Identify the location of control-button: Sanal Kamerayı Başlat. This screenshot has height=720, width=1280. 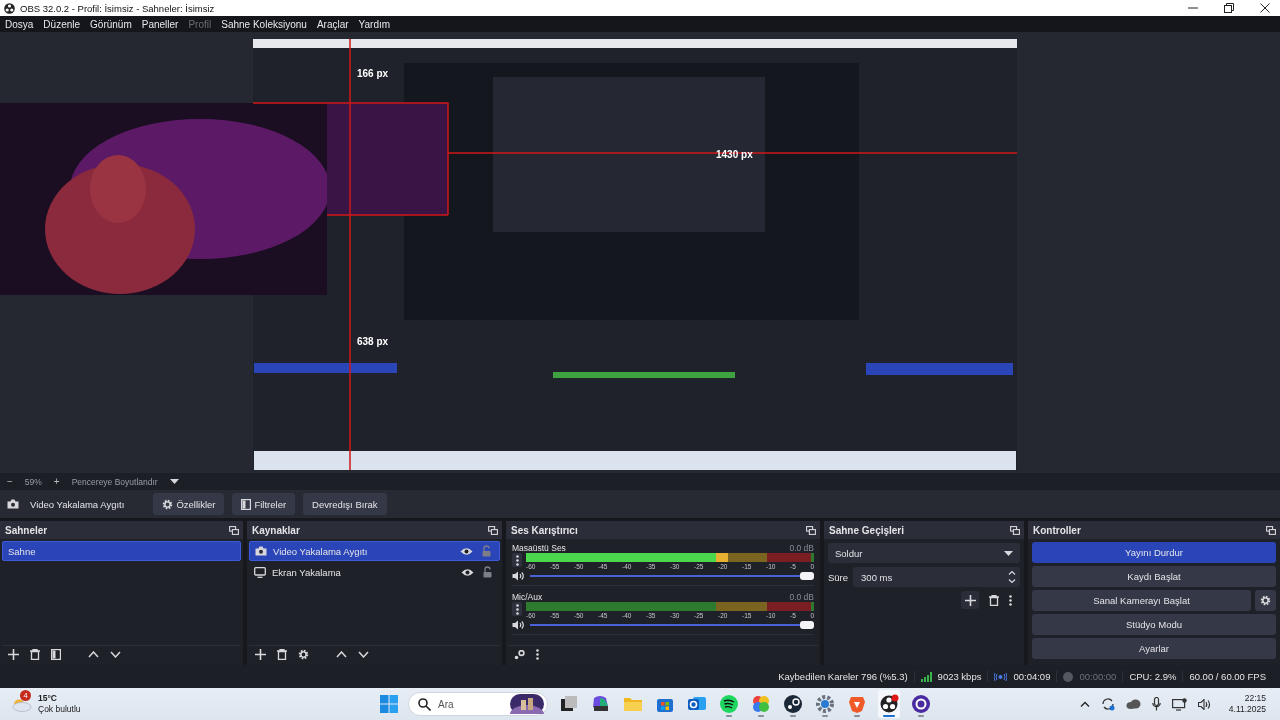
(1141, 600).